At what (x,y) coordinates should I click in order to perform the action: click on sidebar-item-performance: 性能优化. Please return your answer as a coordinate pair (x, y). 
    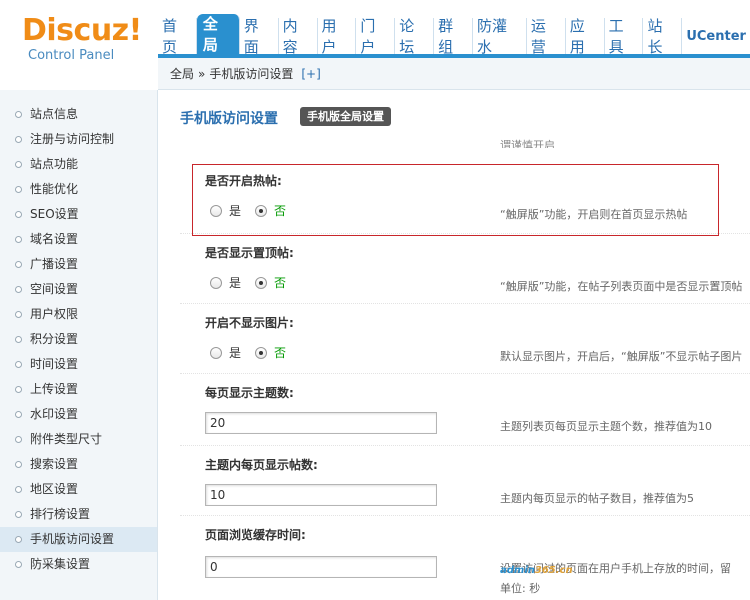
    Looking at the image, I should click on (78, 189).